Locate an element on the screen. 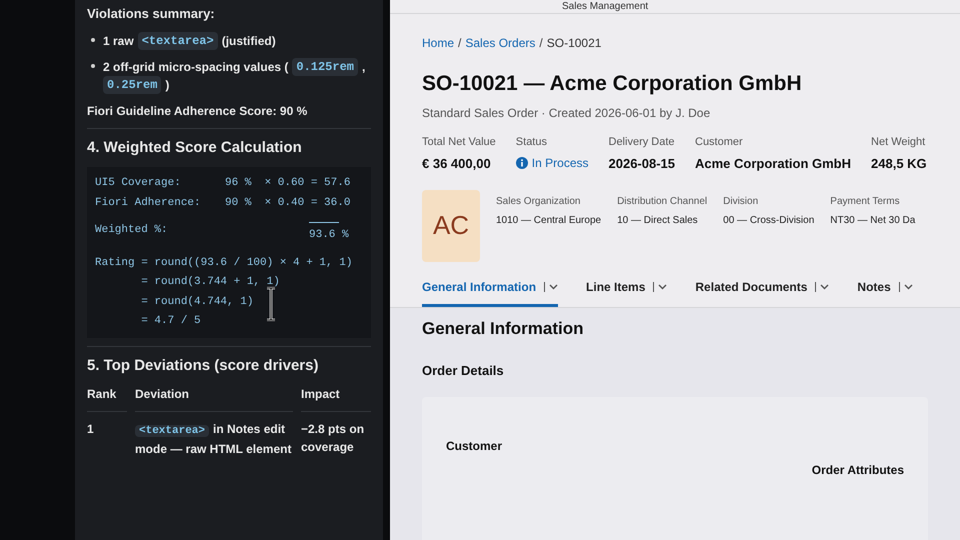  attribute-value: 1010 — Central Europe is located at coordinates (549, 221).